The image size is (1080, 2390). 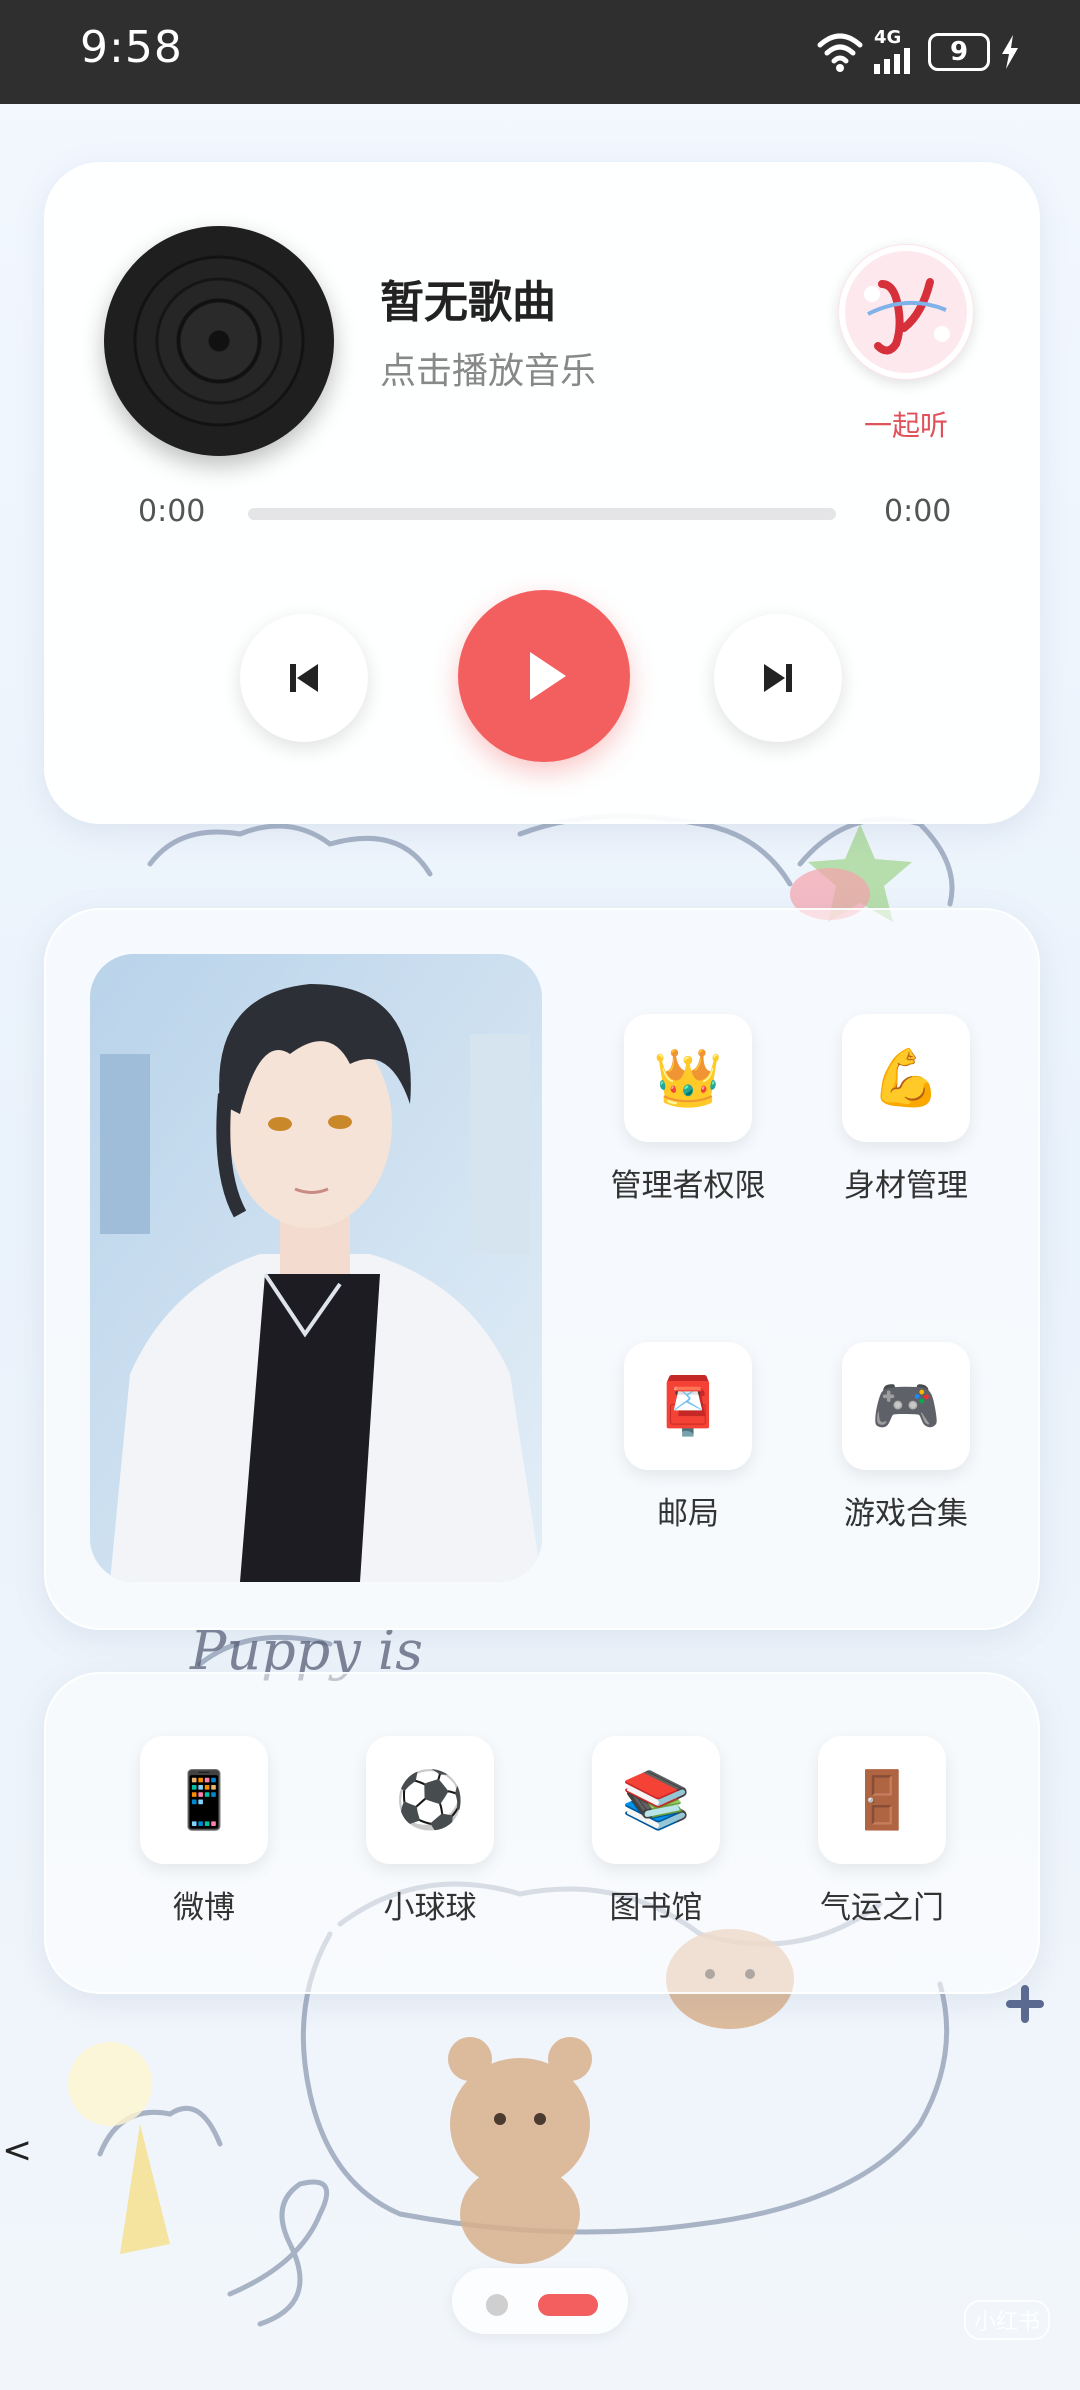 I want to click on app-library: 📚 图书馆, so click(x=656, y=1831).